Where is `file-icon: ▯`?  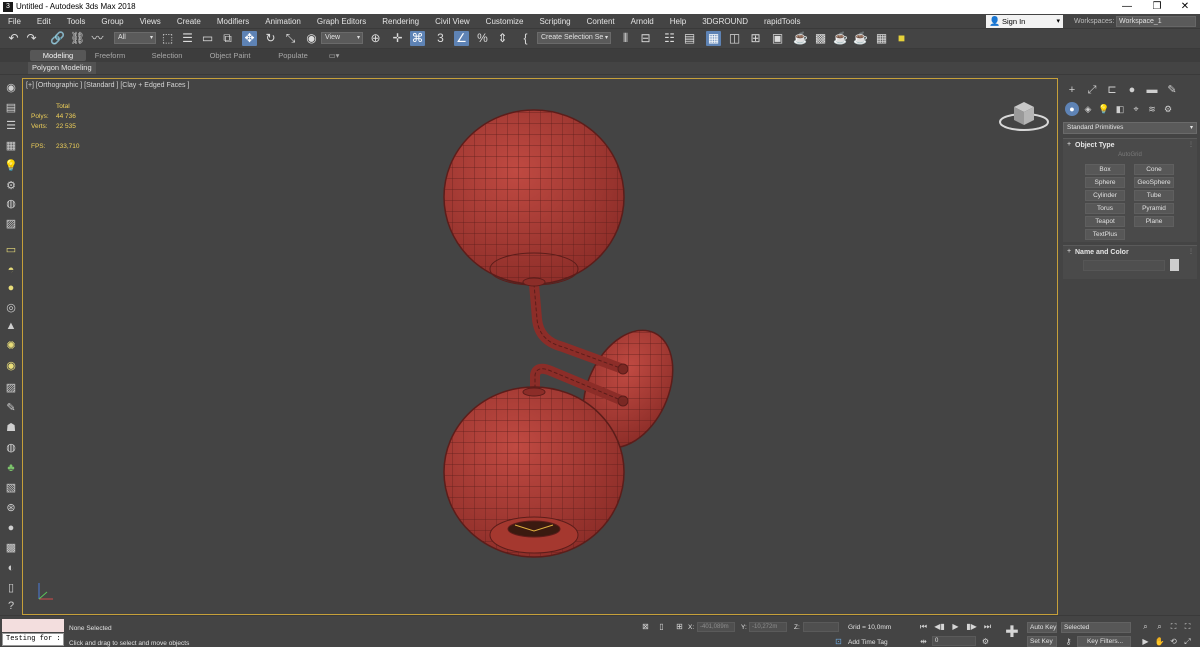 file-icon: ▯ is located at coordinates (11, 588).